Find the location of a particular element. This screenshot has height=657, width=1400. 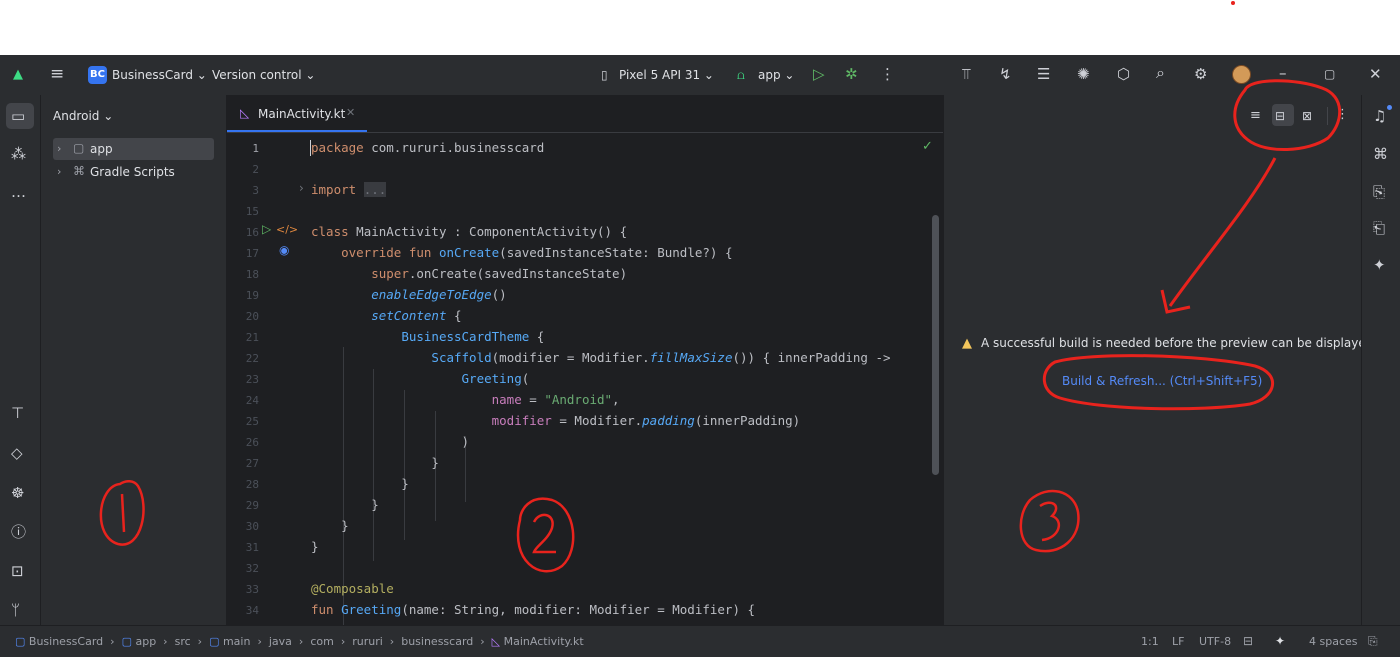

profiler-icon: ⫪ is located at coordinates (966, 74).